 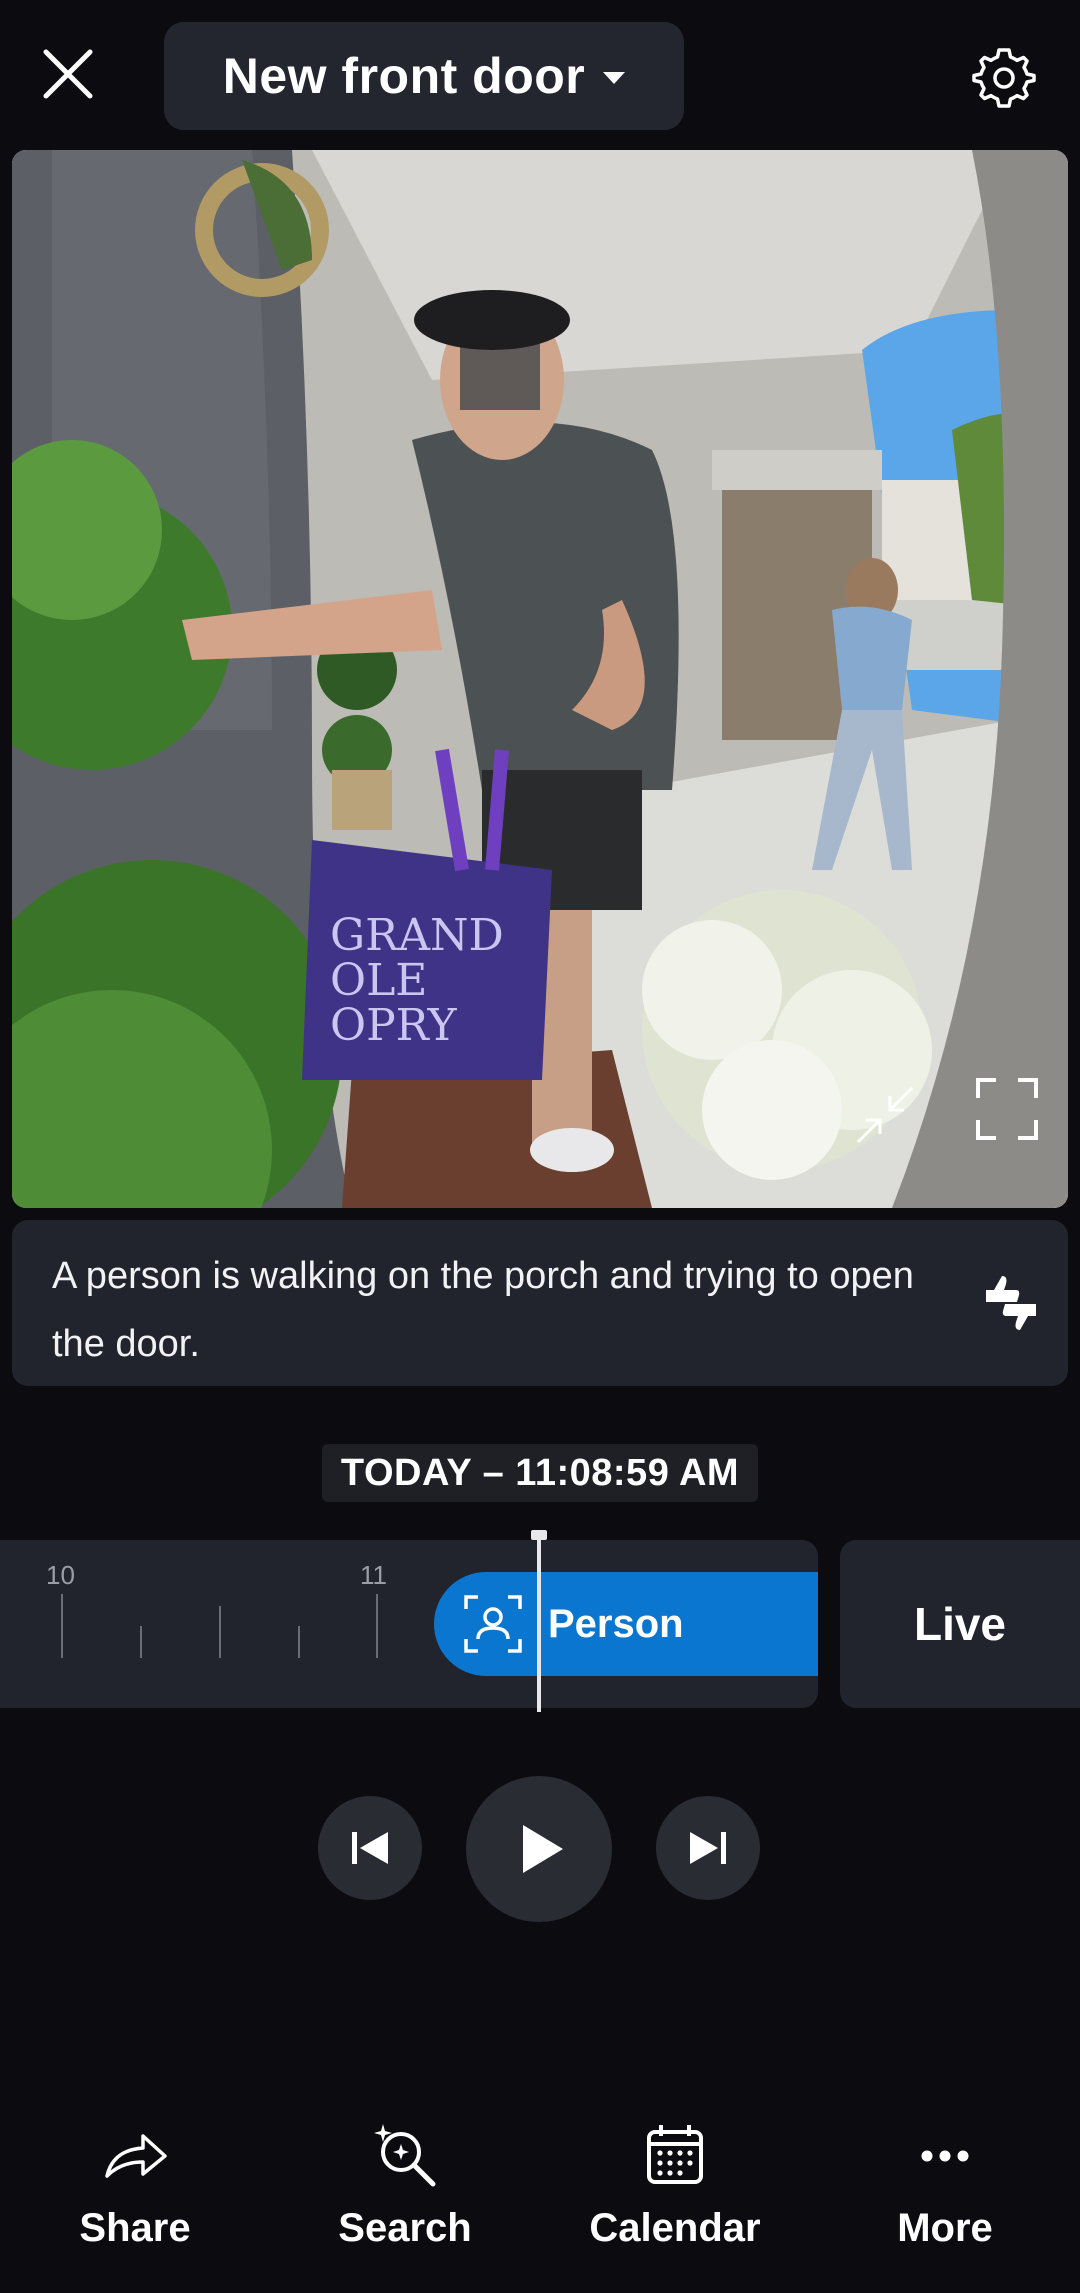 I want to click on share-icon, so click(x=136, y=2156).